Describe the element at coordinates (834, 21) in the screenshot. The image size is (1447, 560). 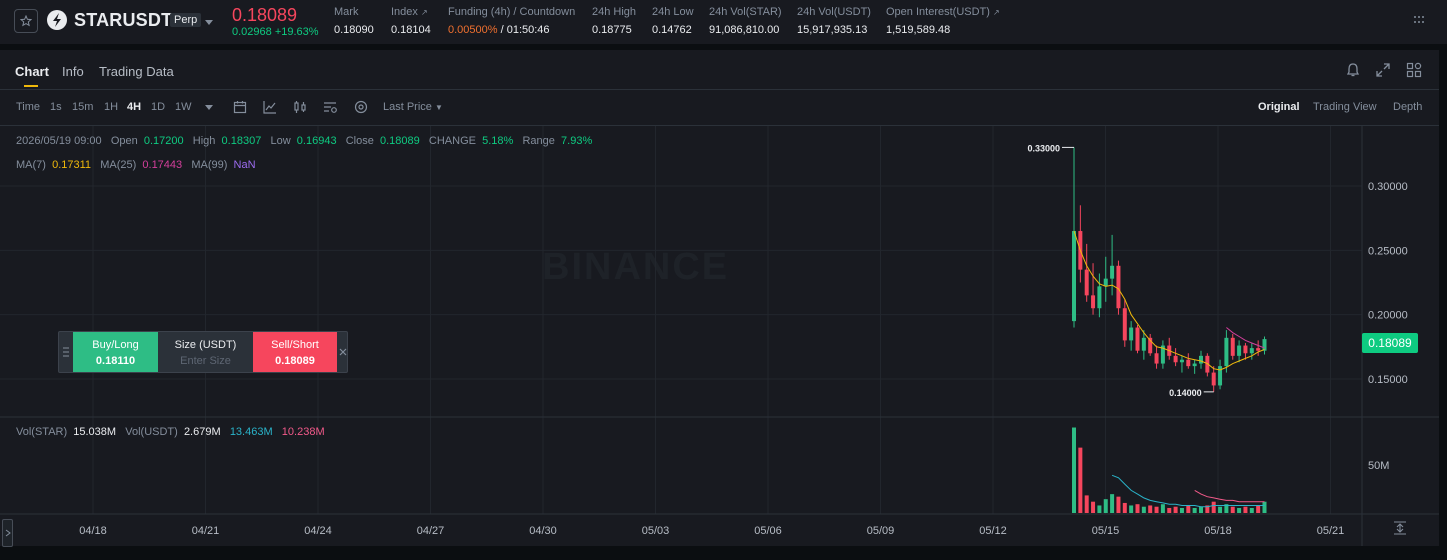
I see `stat-24h-vol-usdt: 24h Vol(USDT) 15,917,935.13` at that location.